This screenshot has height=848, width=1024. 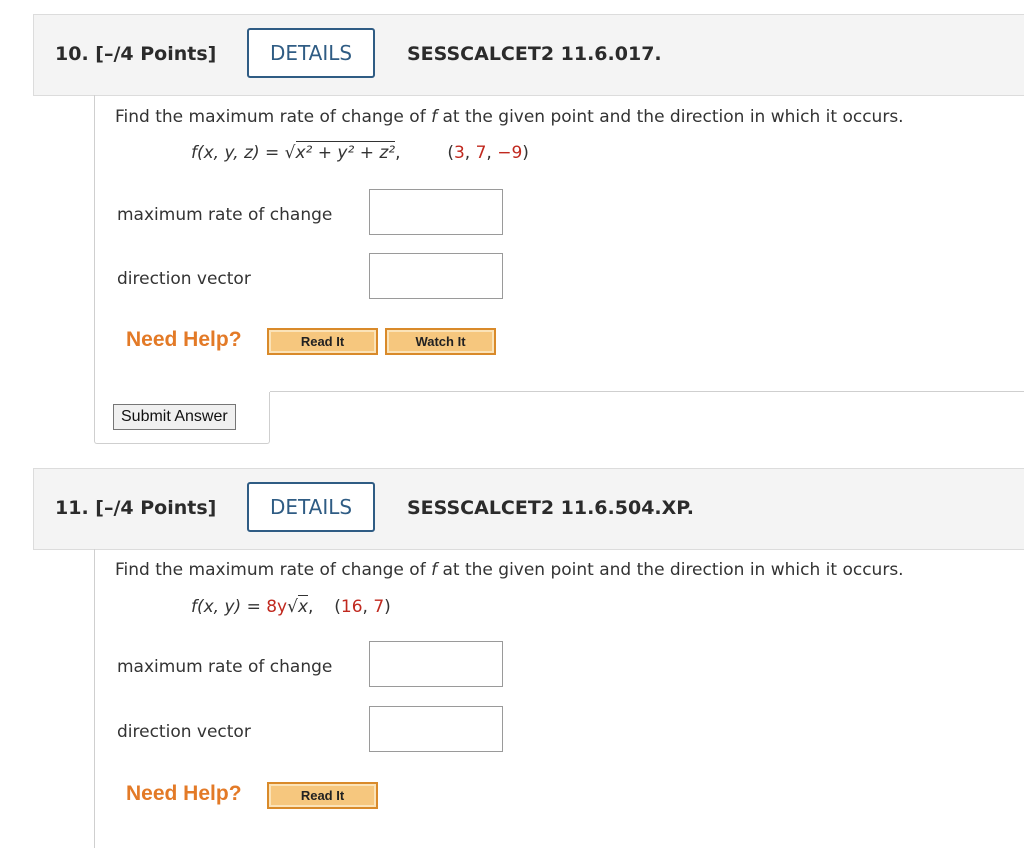 I want to click on question-number: 10. [–/4 Points], so click(x=136, y=54).